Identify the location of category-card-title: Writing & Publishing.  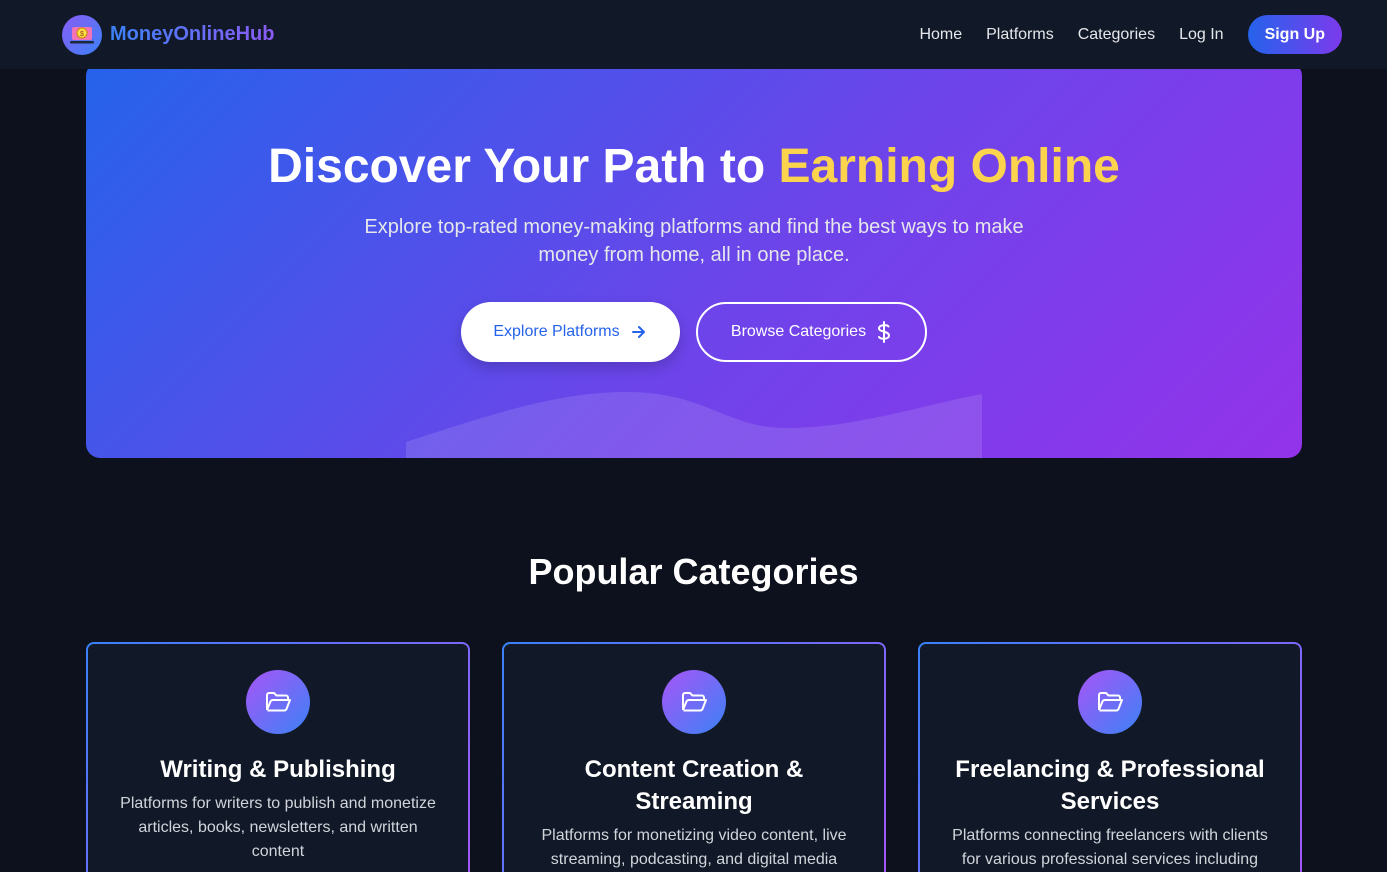
(278, 769).